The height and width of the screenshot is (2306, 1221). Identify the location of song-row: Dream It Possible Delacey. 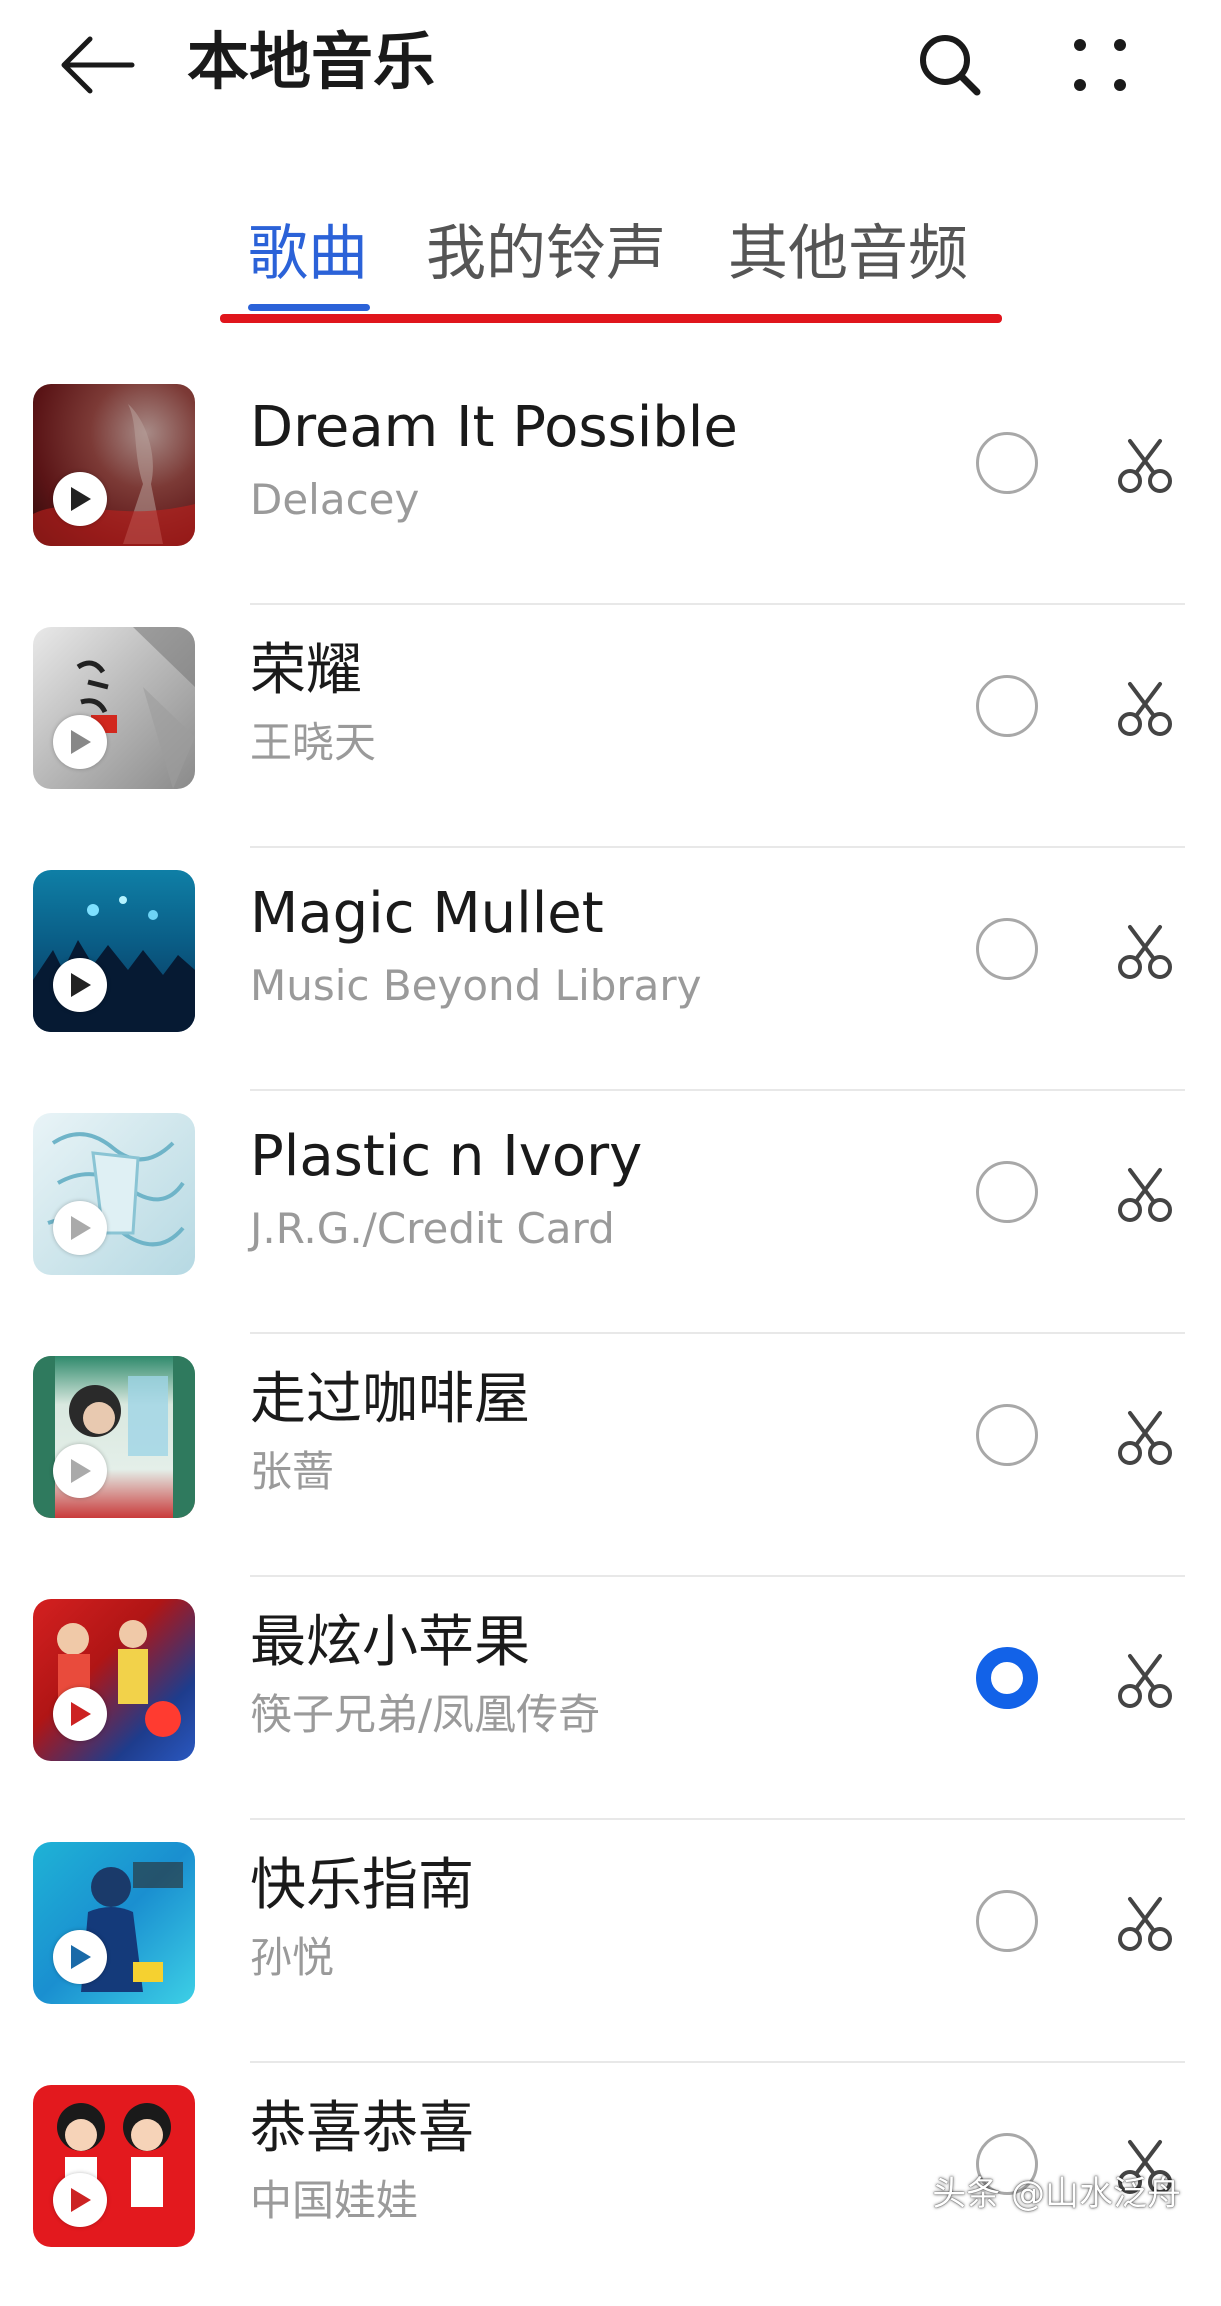
(610, 483).